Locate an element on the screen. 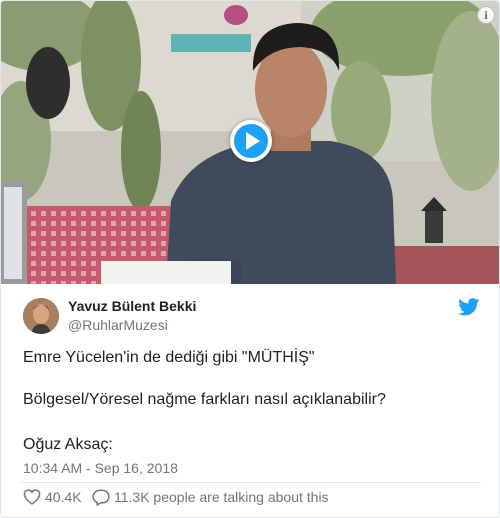  like-button: 40.4K is located at coordinates (52, 497).